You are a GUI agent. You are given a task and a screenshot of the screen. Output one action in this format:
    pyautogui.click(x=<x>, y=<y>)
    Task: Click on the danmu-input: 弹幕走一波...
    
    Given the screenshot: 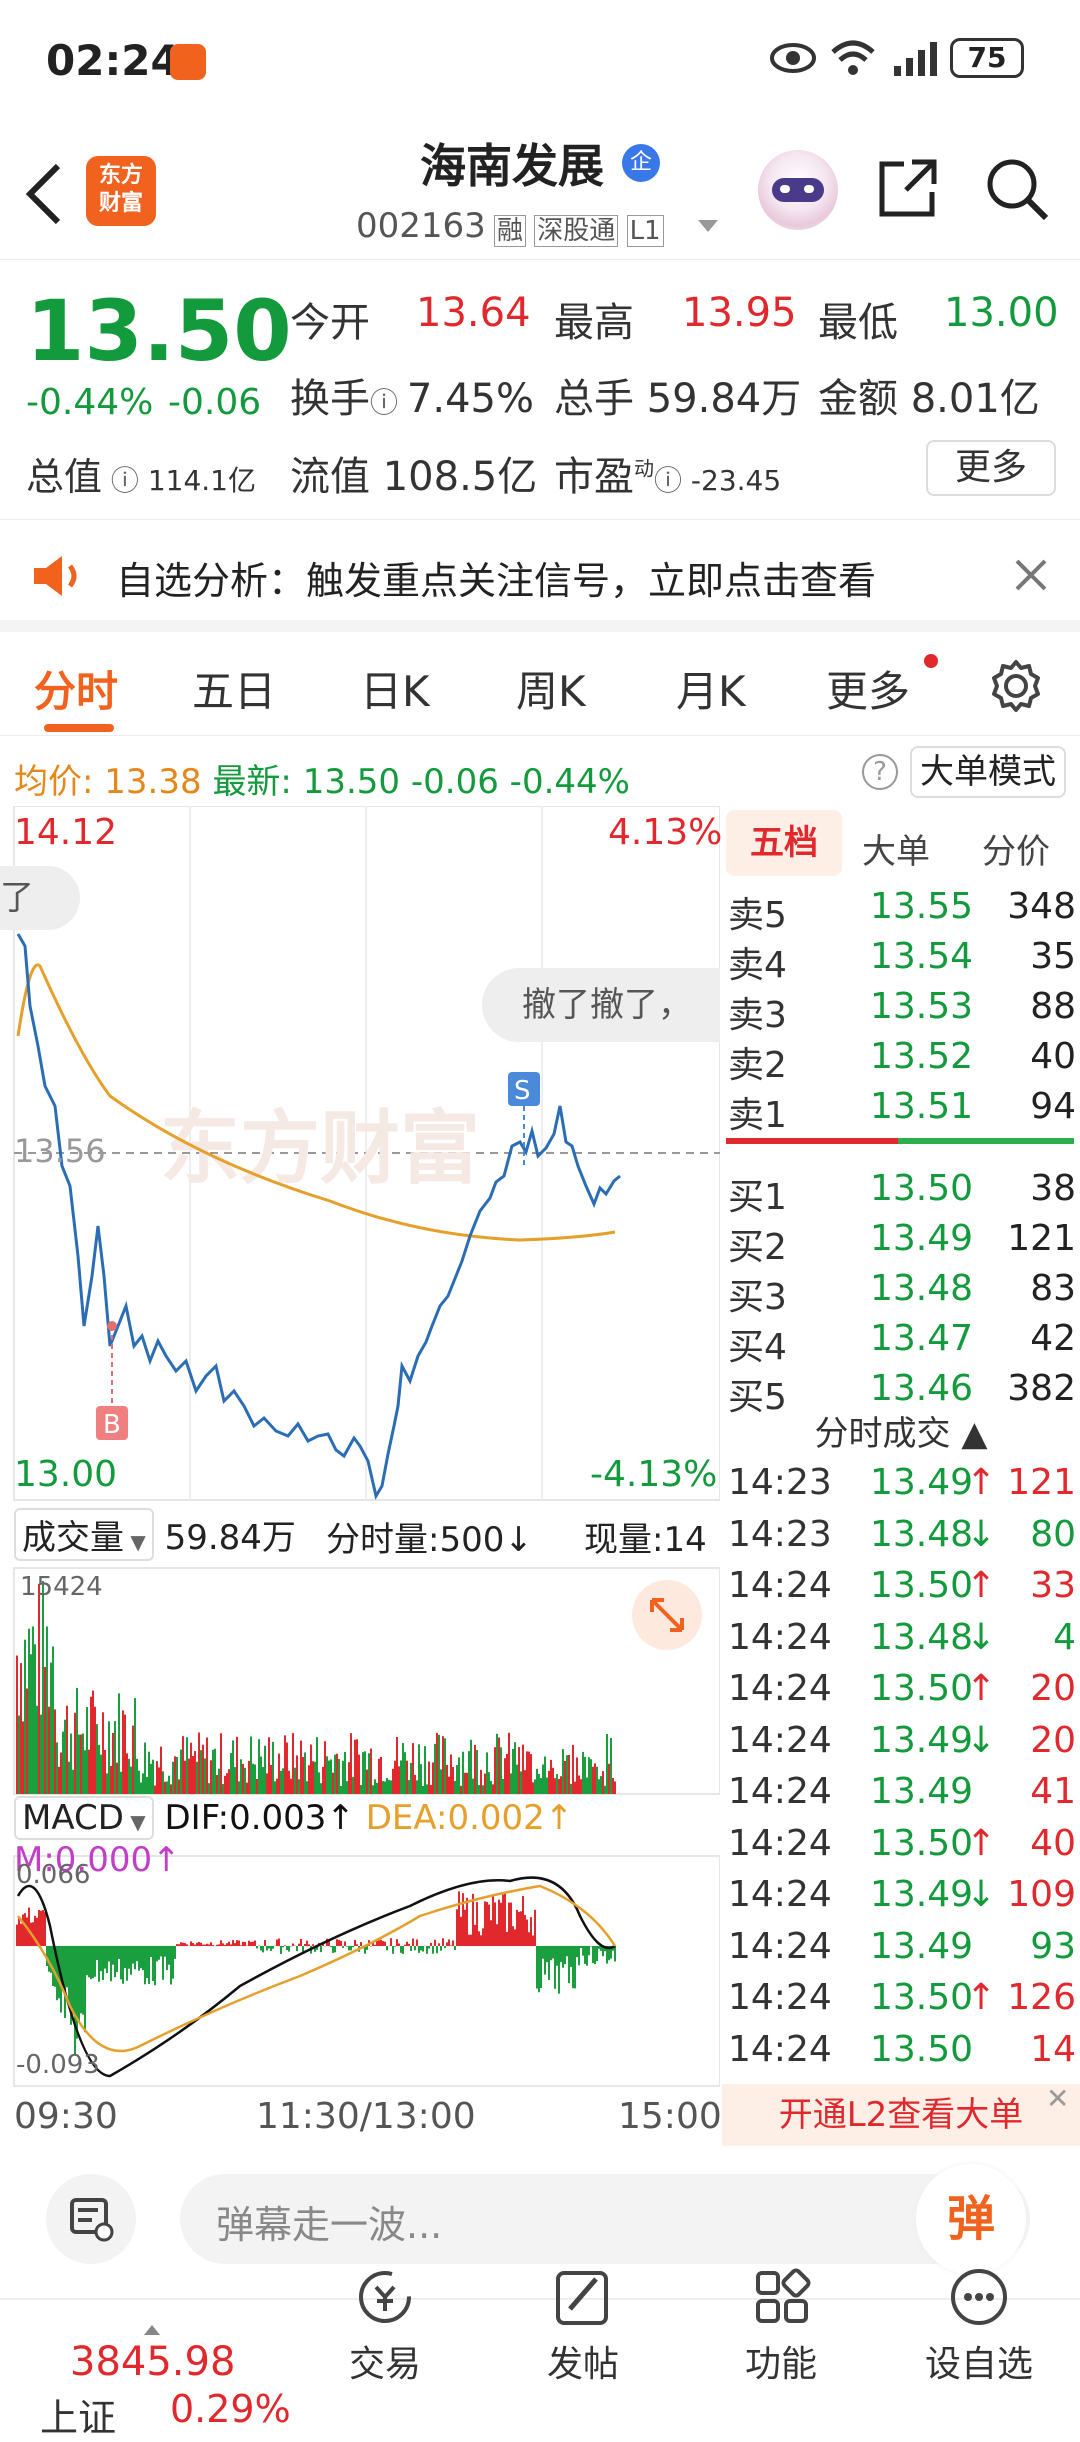 What is the action you would take?
    pyautogui.click(x=605, y=2219)
    